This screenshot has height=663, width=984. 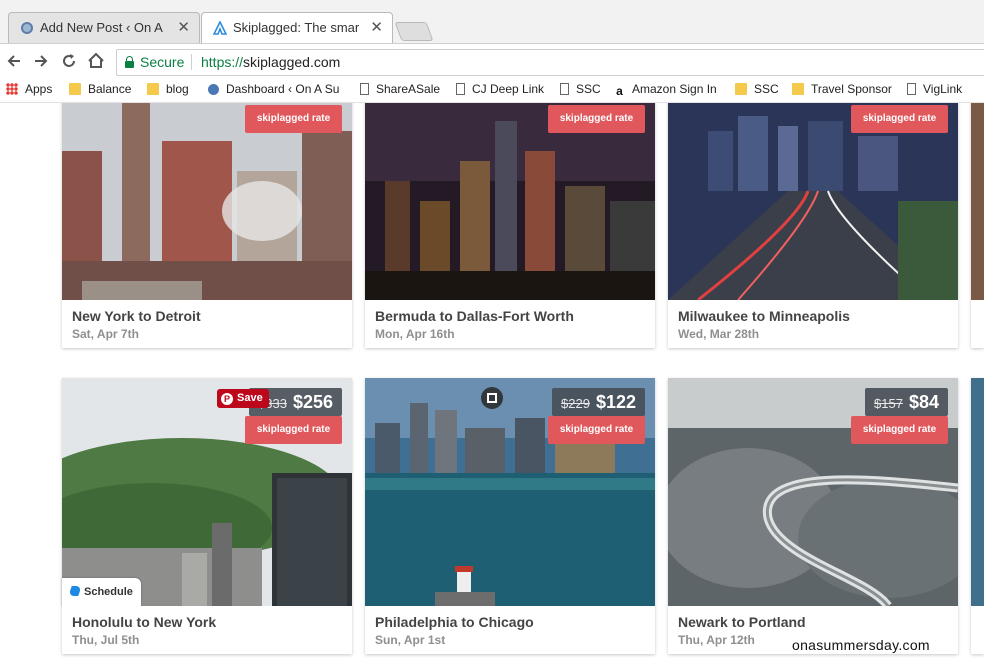 What do you see at coordinates (41, 61) in the screenshot?
I see `forward-arrow-icon` at bounding box center [41, 61].